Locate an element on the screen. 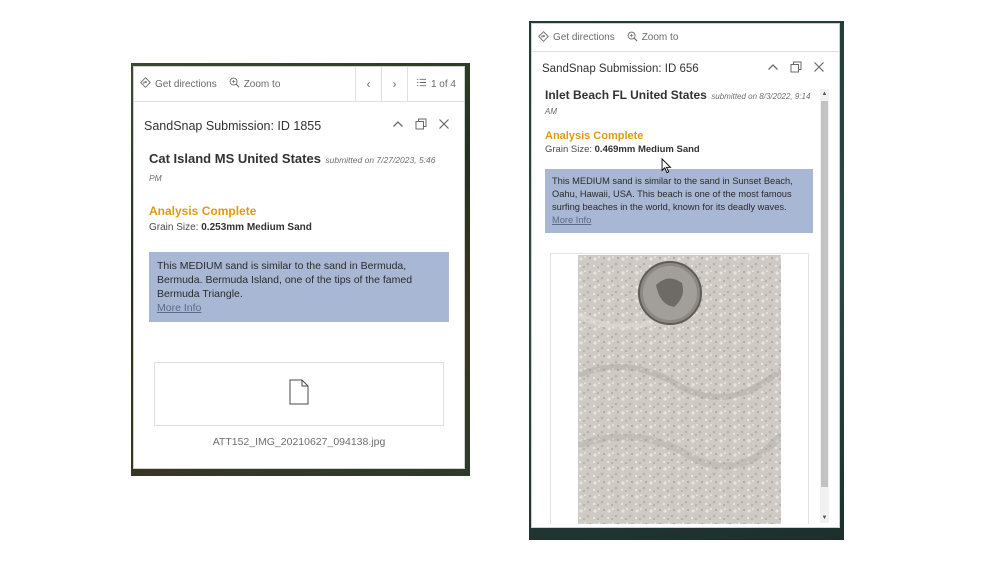  list-icon is located at coordinates (421, 84).